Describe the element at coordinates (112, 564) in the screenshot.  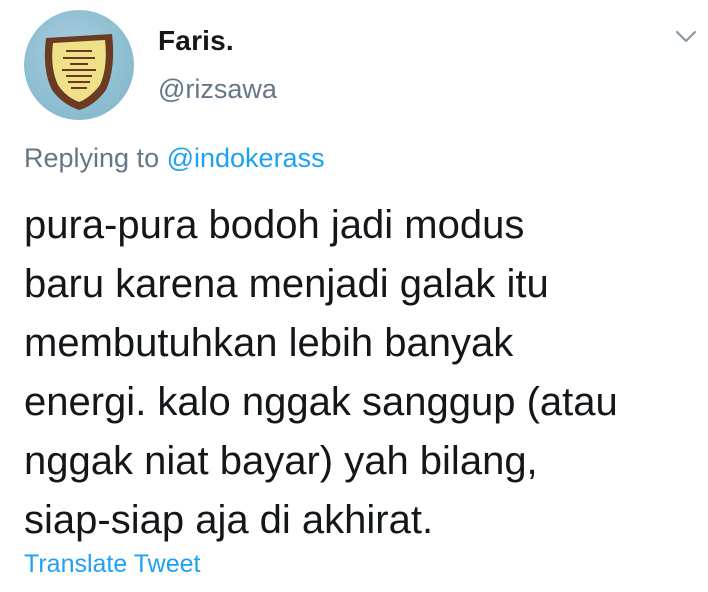
I see `translate-tweet-link: Translate Tweet` at that location.